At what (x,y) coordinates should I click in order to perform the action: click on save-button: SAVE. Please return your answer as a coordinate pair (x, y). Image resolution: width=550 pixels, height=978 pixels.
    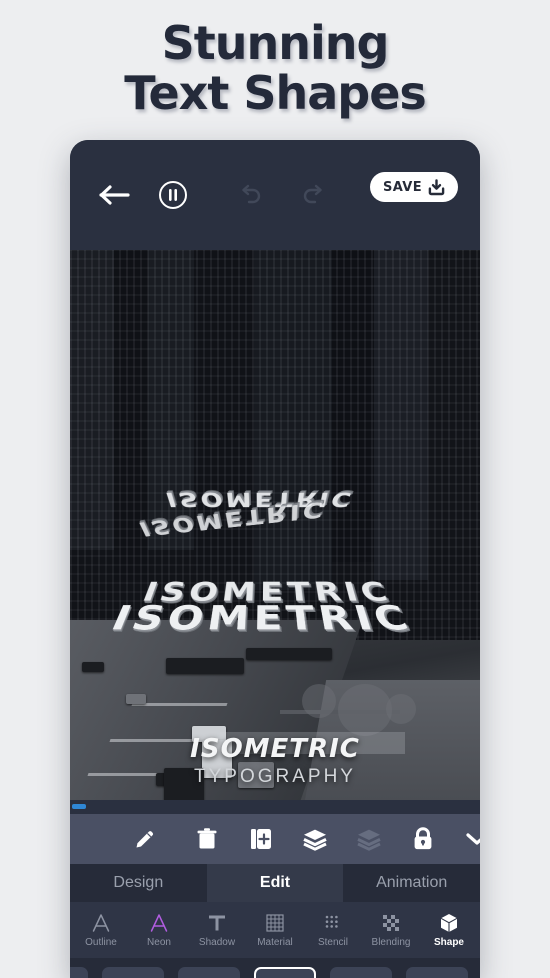
    Looking at the image, I should click on (414, 187).